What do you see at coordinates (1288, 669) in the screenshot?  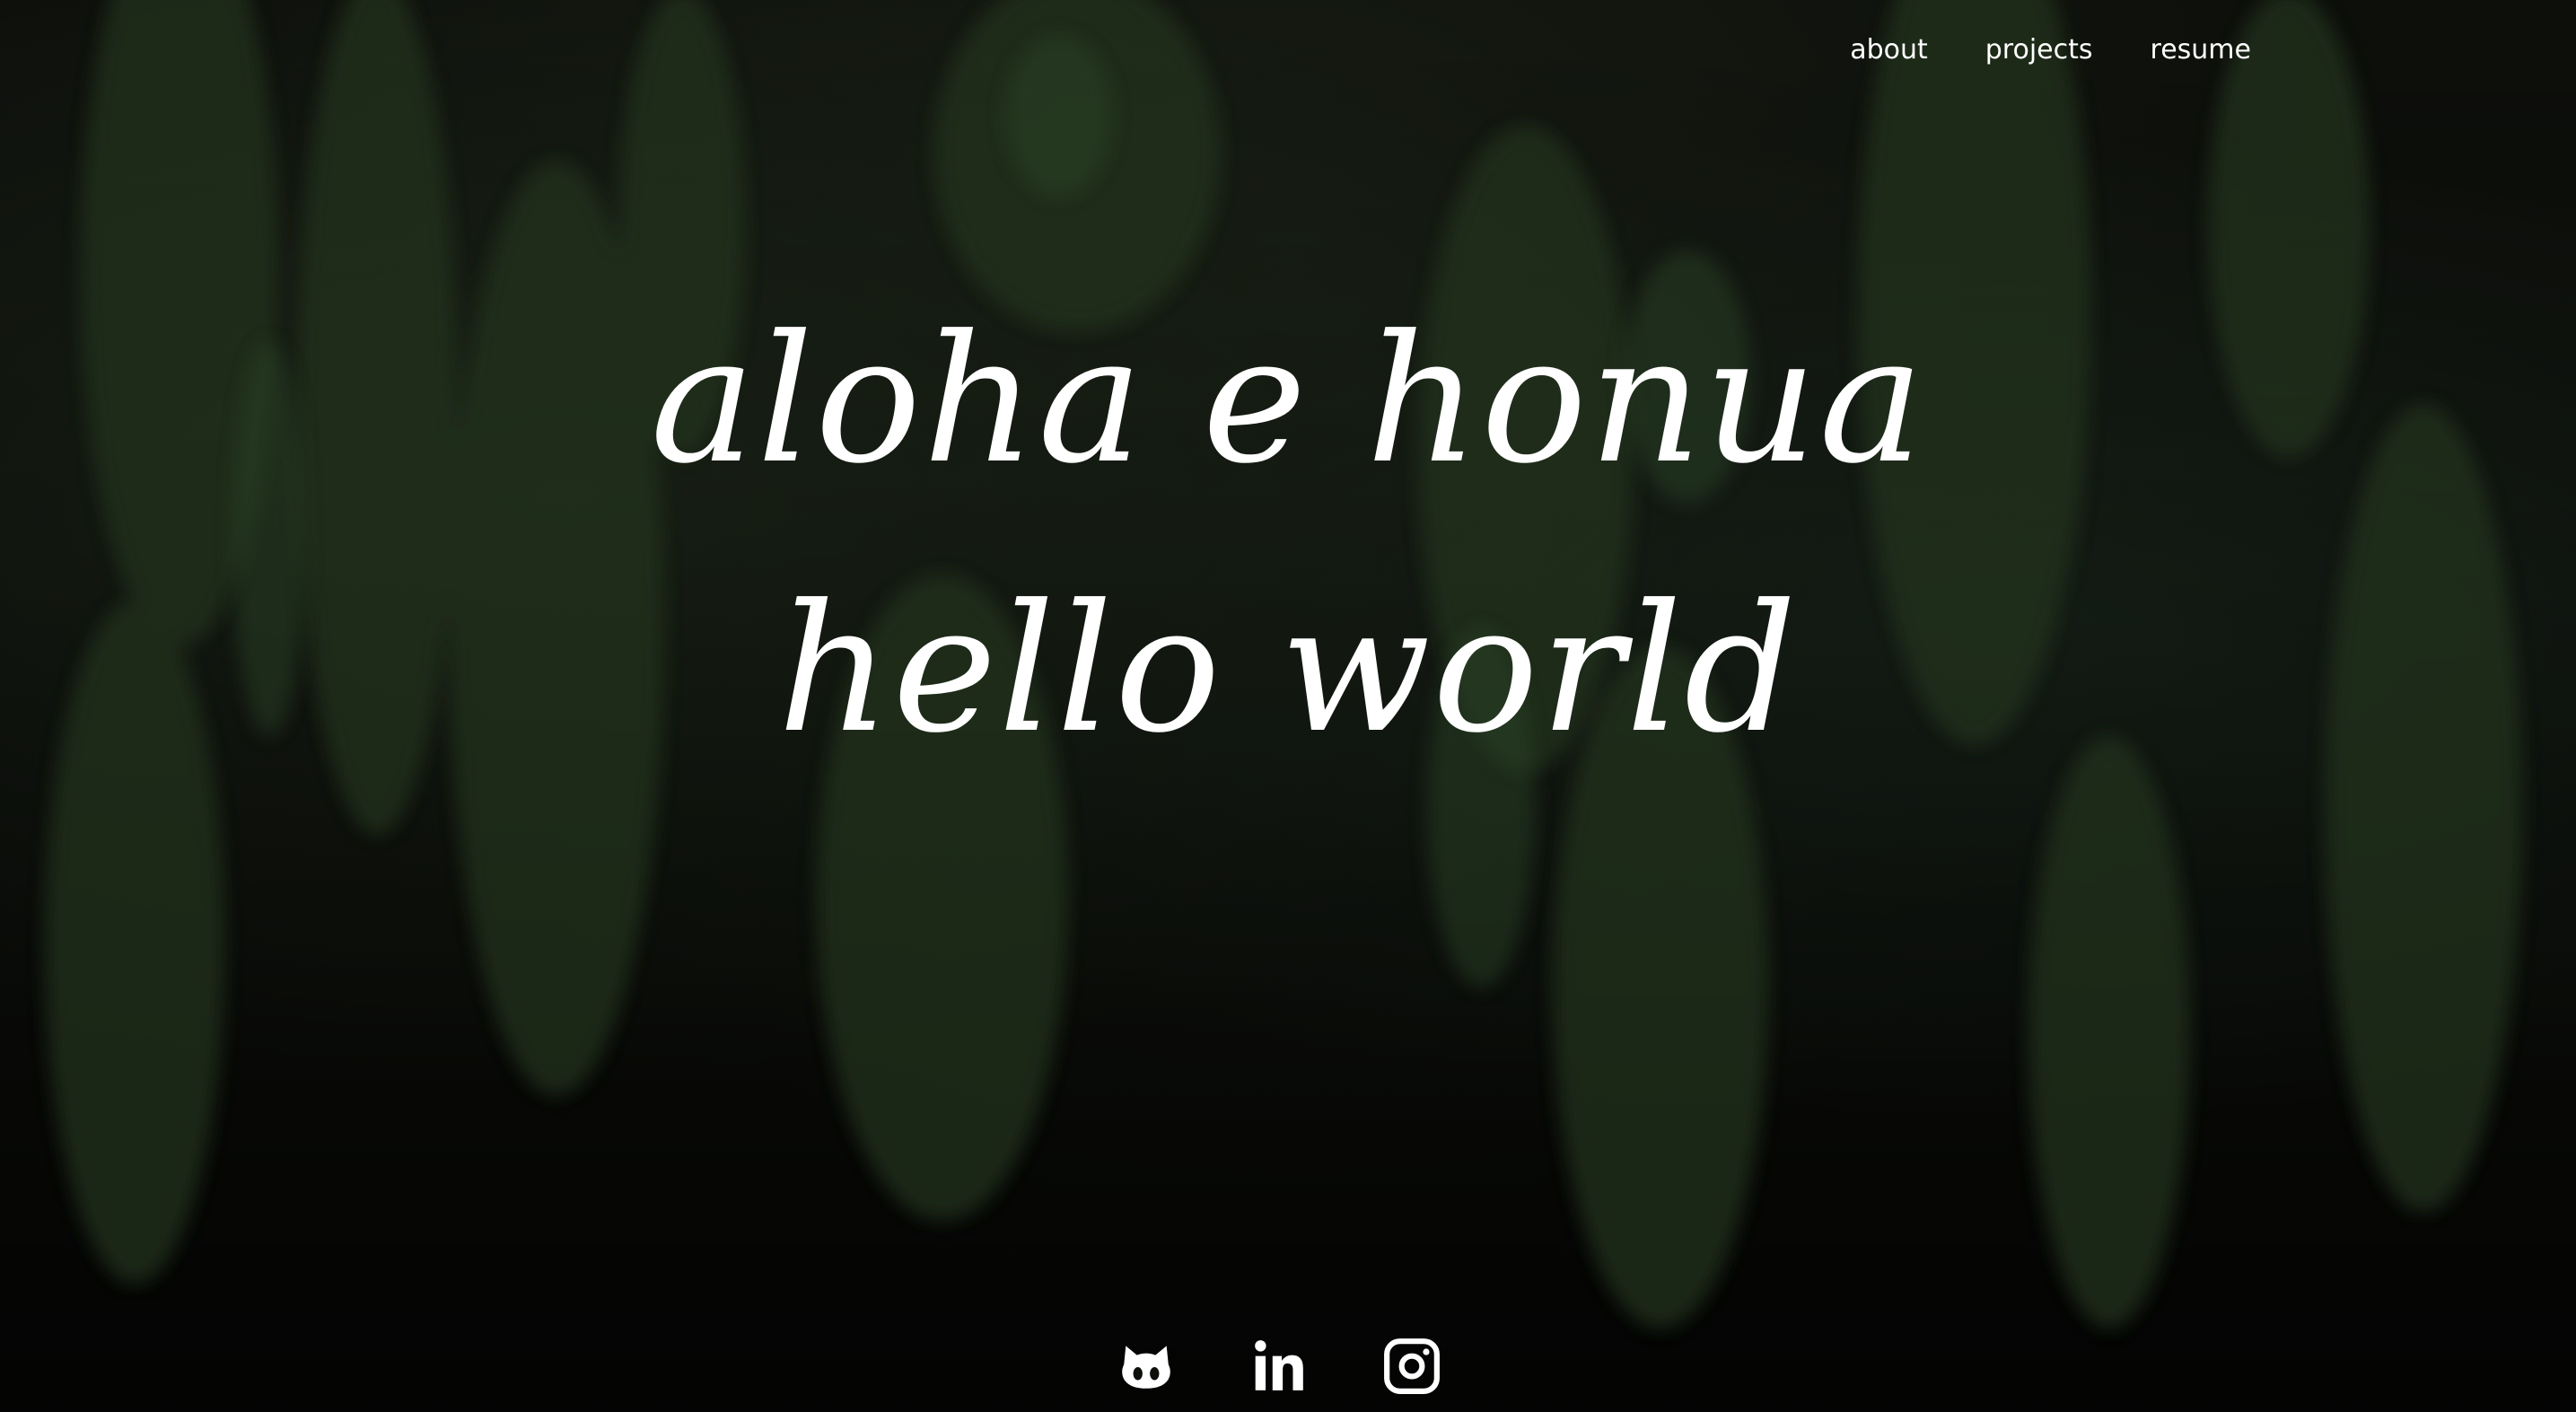 I see `hero-heading-english: hello world` at bounding box center [1288, 669].